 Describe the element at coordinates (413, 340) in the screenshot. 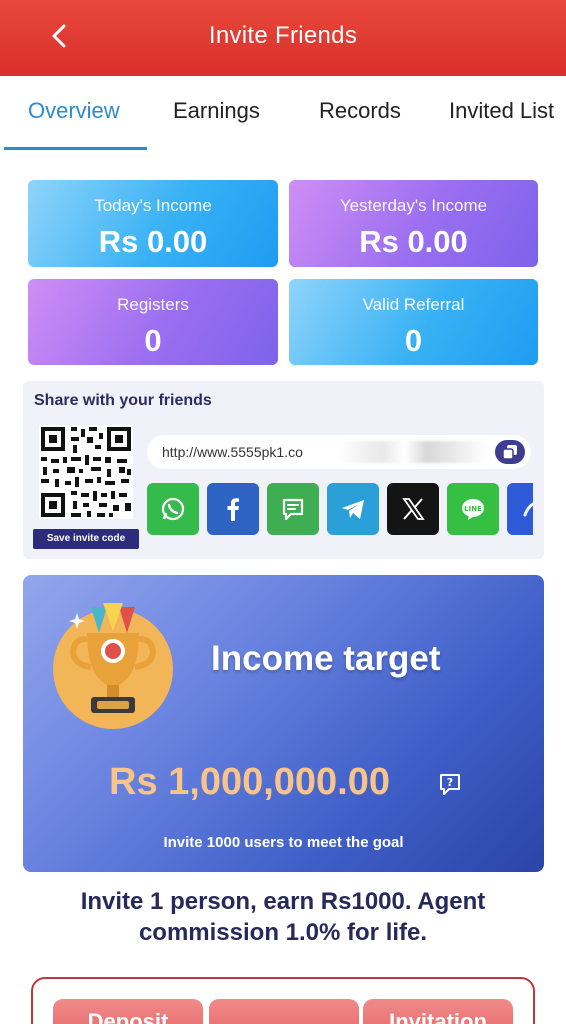

I see `valid-referral-value: 0` at that location.